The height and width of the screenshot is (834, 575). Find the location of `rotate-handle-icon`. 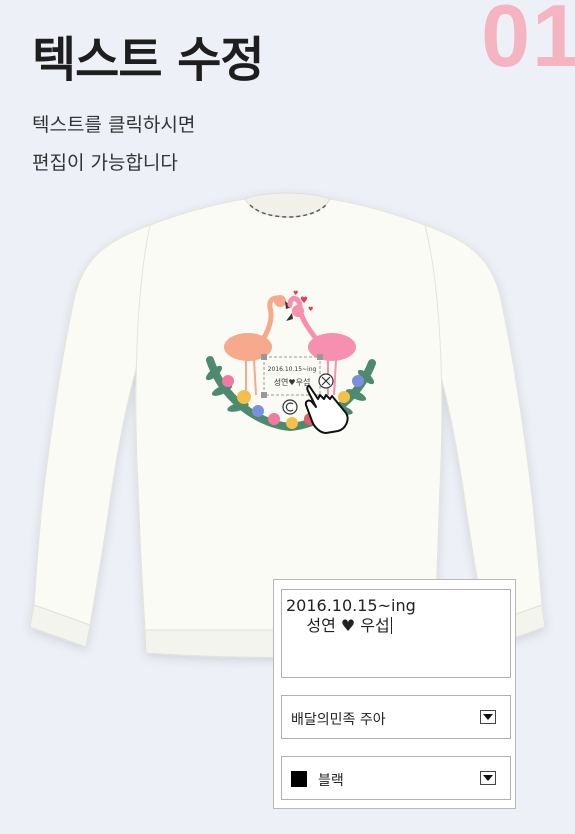

rotate-handle-icon is located at coordinates (290, 407).